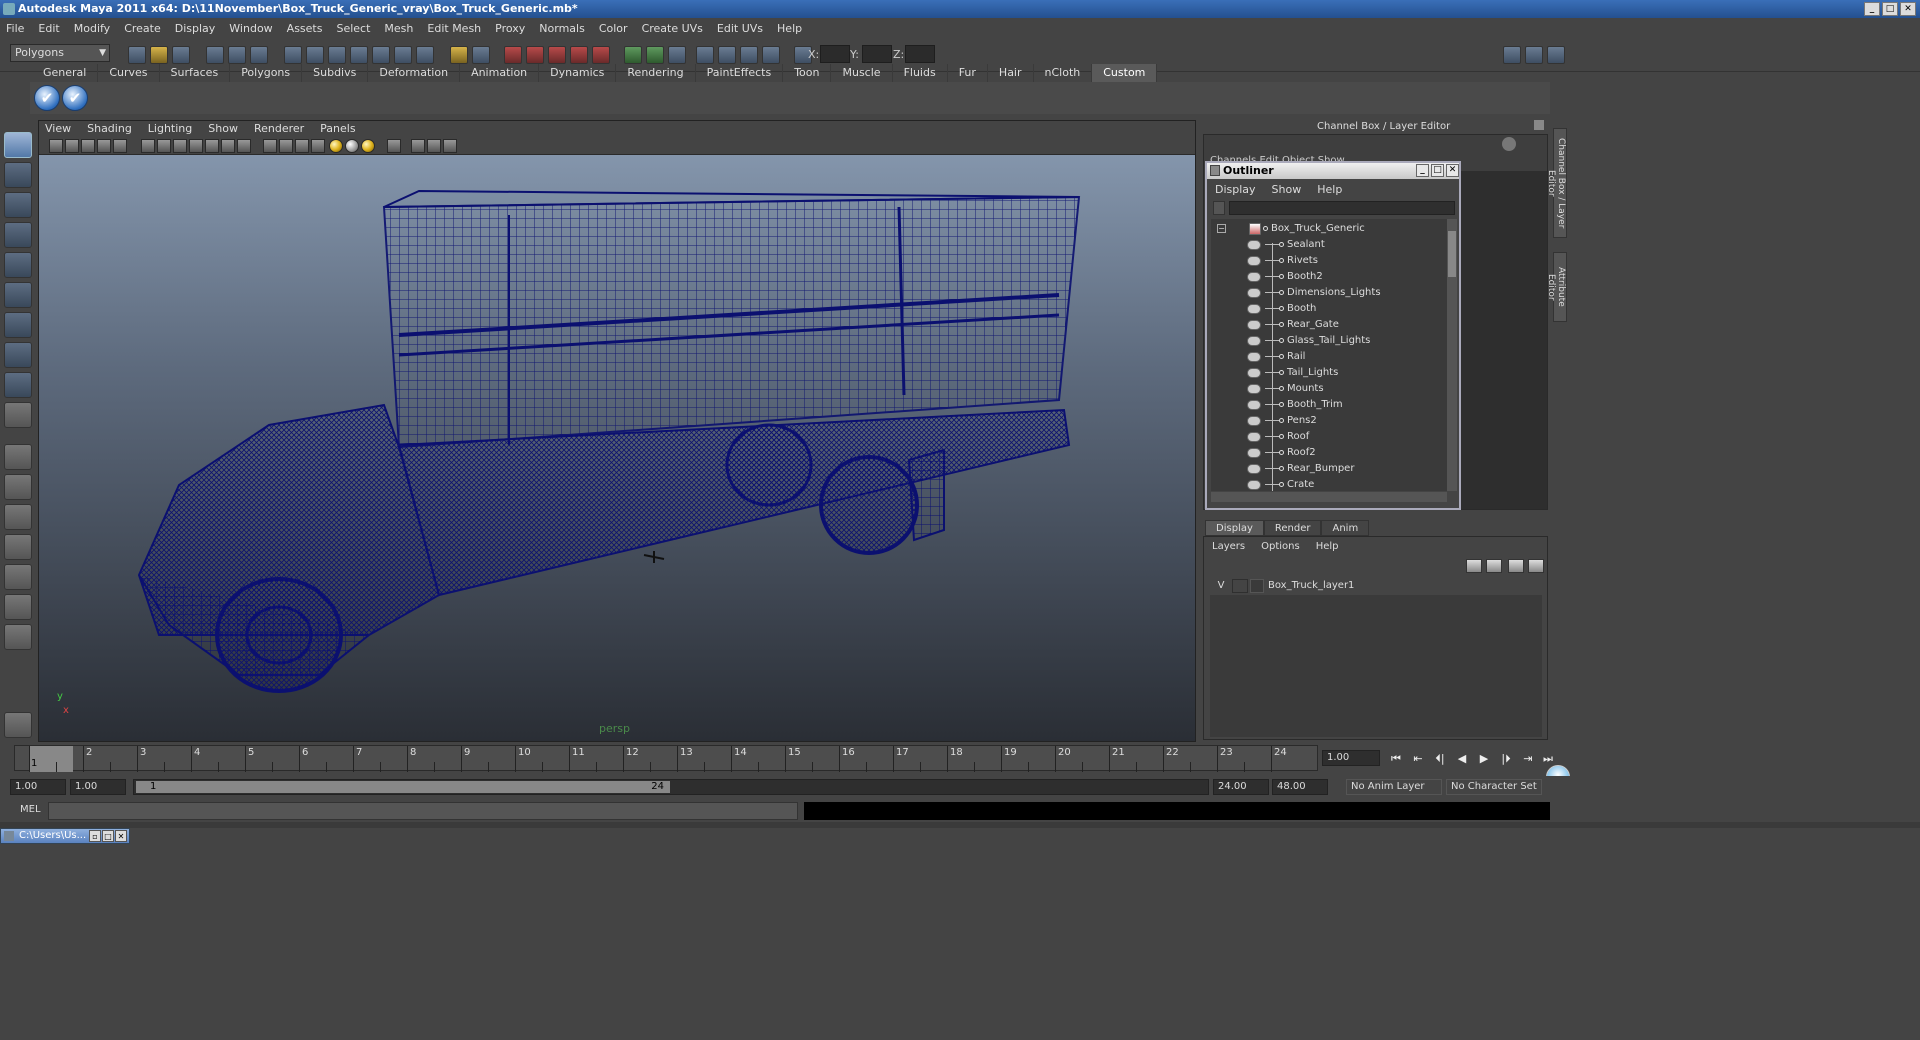 This screenshot has height=1040, width=1920. Describe the element at coordinates (47, 98) in the screenshot. I see `checkmark-shelf-button-1: ✔` at that location.